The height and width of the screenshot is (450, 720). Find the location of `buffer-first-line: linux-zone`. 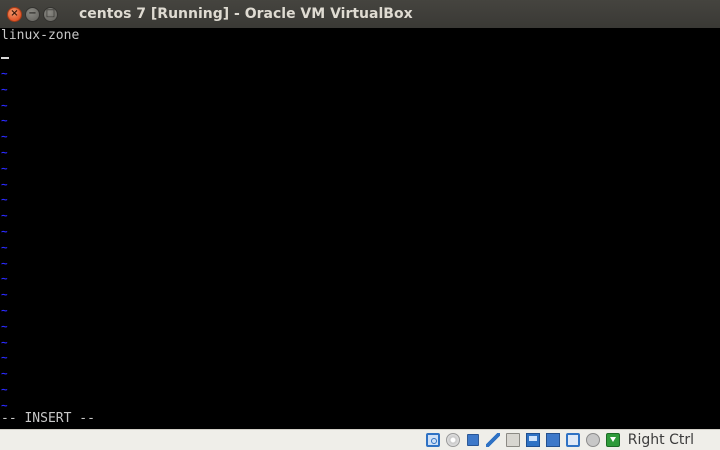

buffer-first-line: linux-zone is located at coordinates (40, 35).